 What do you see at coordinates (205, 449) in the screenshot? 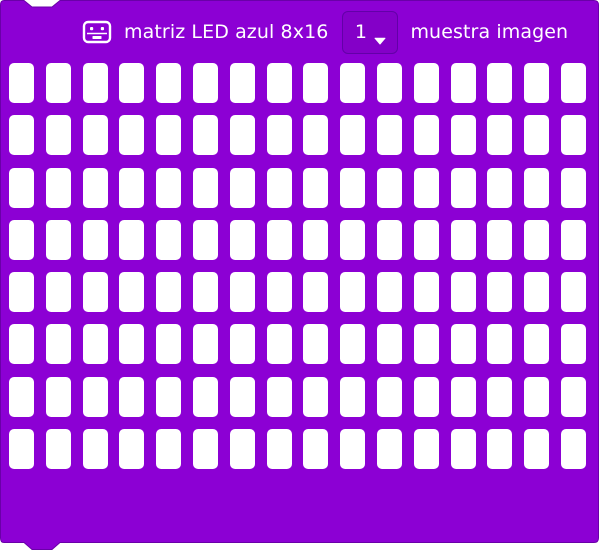
I see `led-cell-r8-c6` at bounding box center [205, 449].